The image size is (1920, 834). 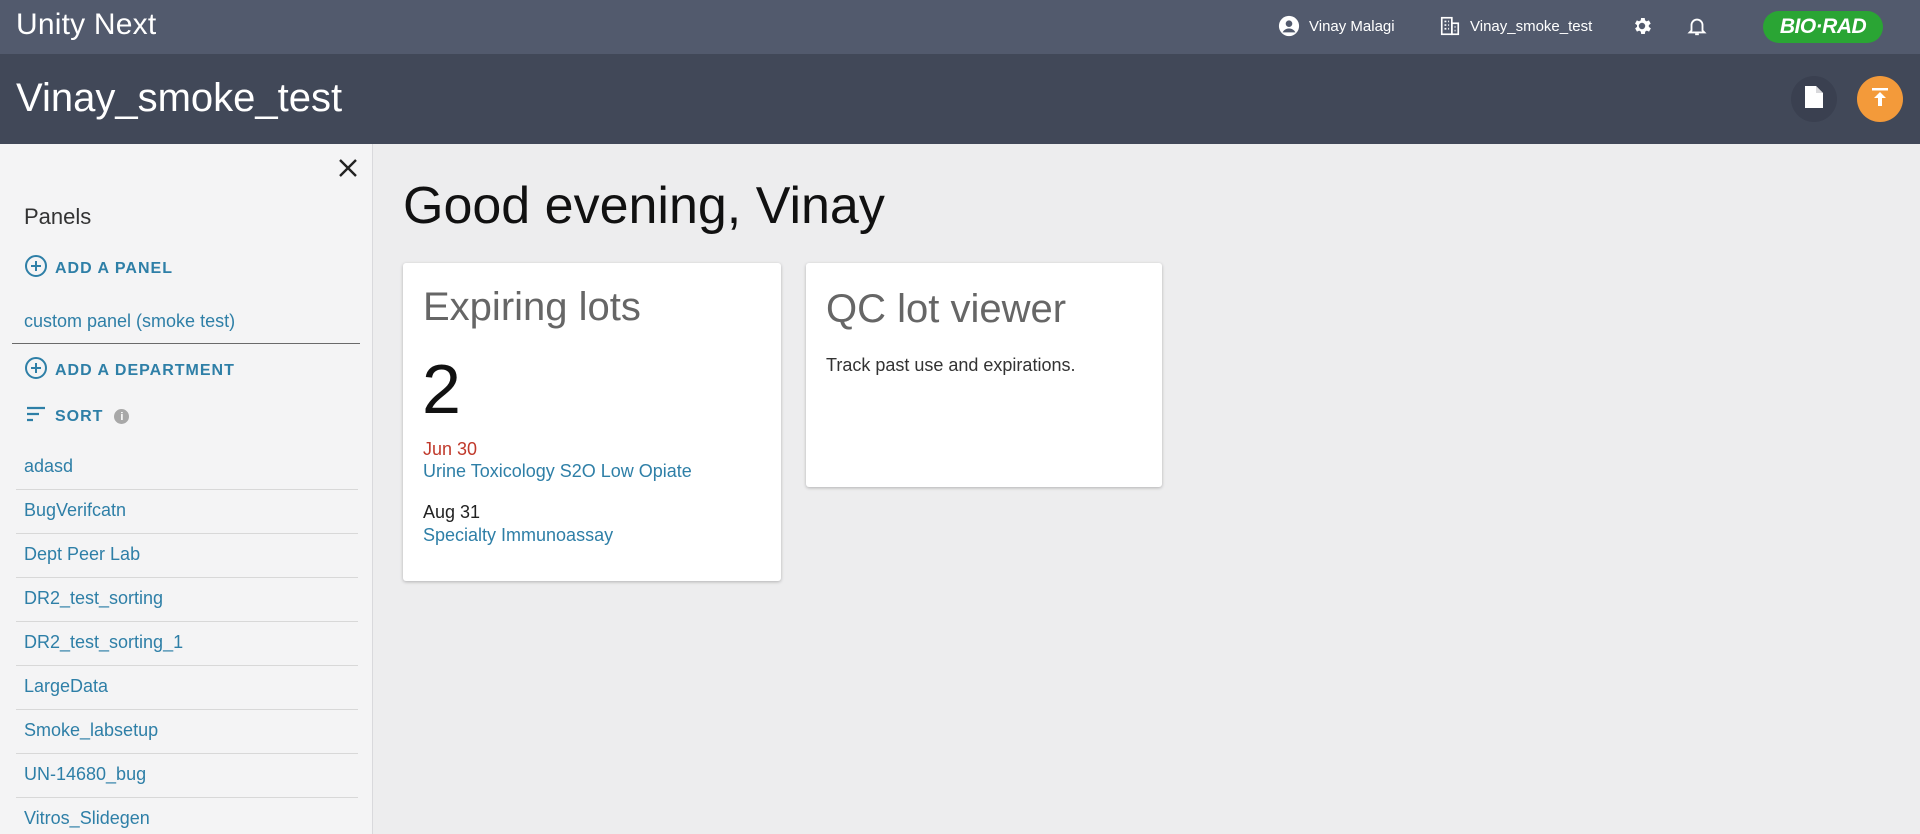 I want to click on gear-icon, so click(x=1642, y=26).